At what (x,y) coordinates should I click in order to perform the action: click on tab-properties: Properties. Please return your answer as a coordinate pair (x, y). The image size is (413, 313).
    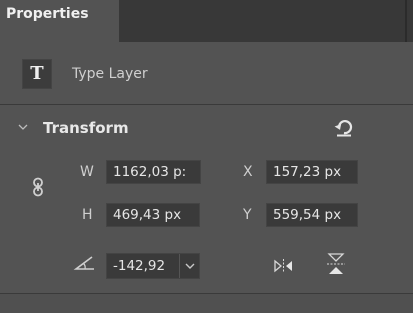
    Looking at the image, I should click on (59, 21).